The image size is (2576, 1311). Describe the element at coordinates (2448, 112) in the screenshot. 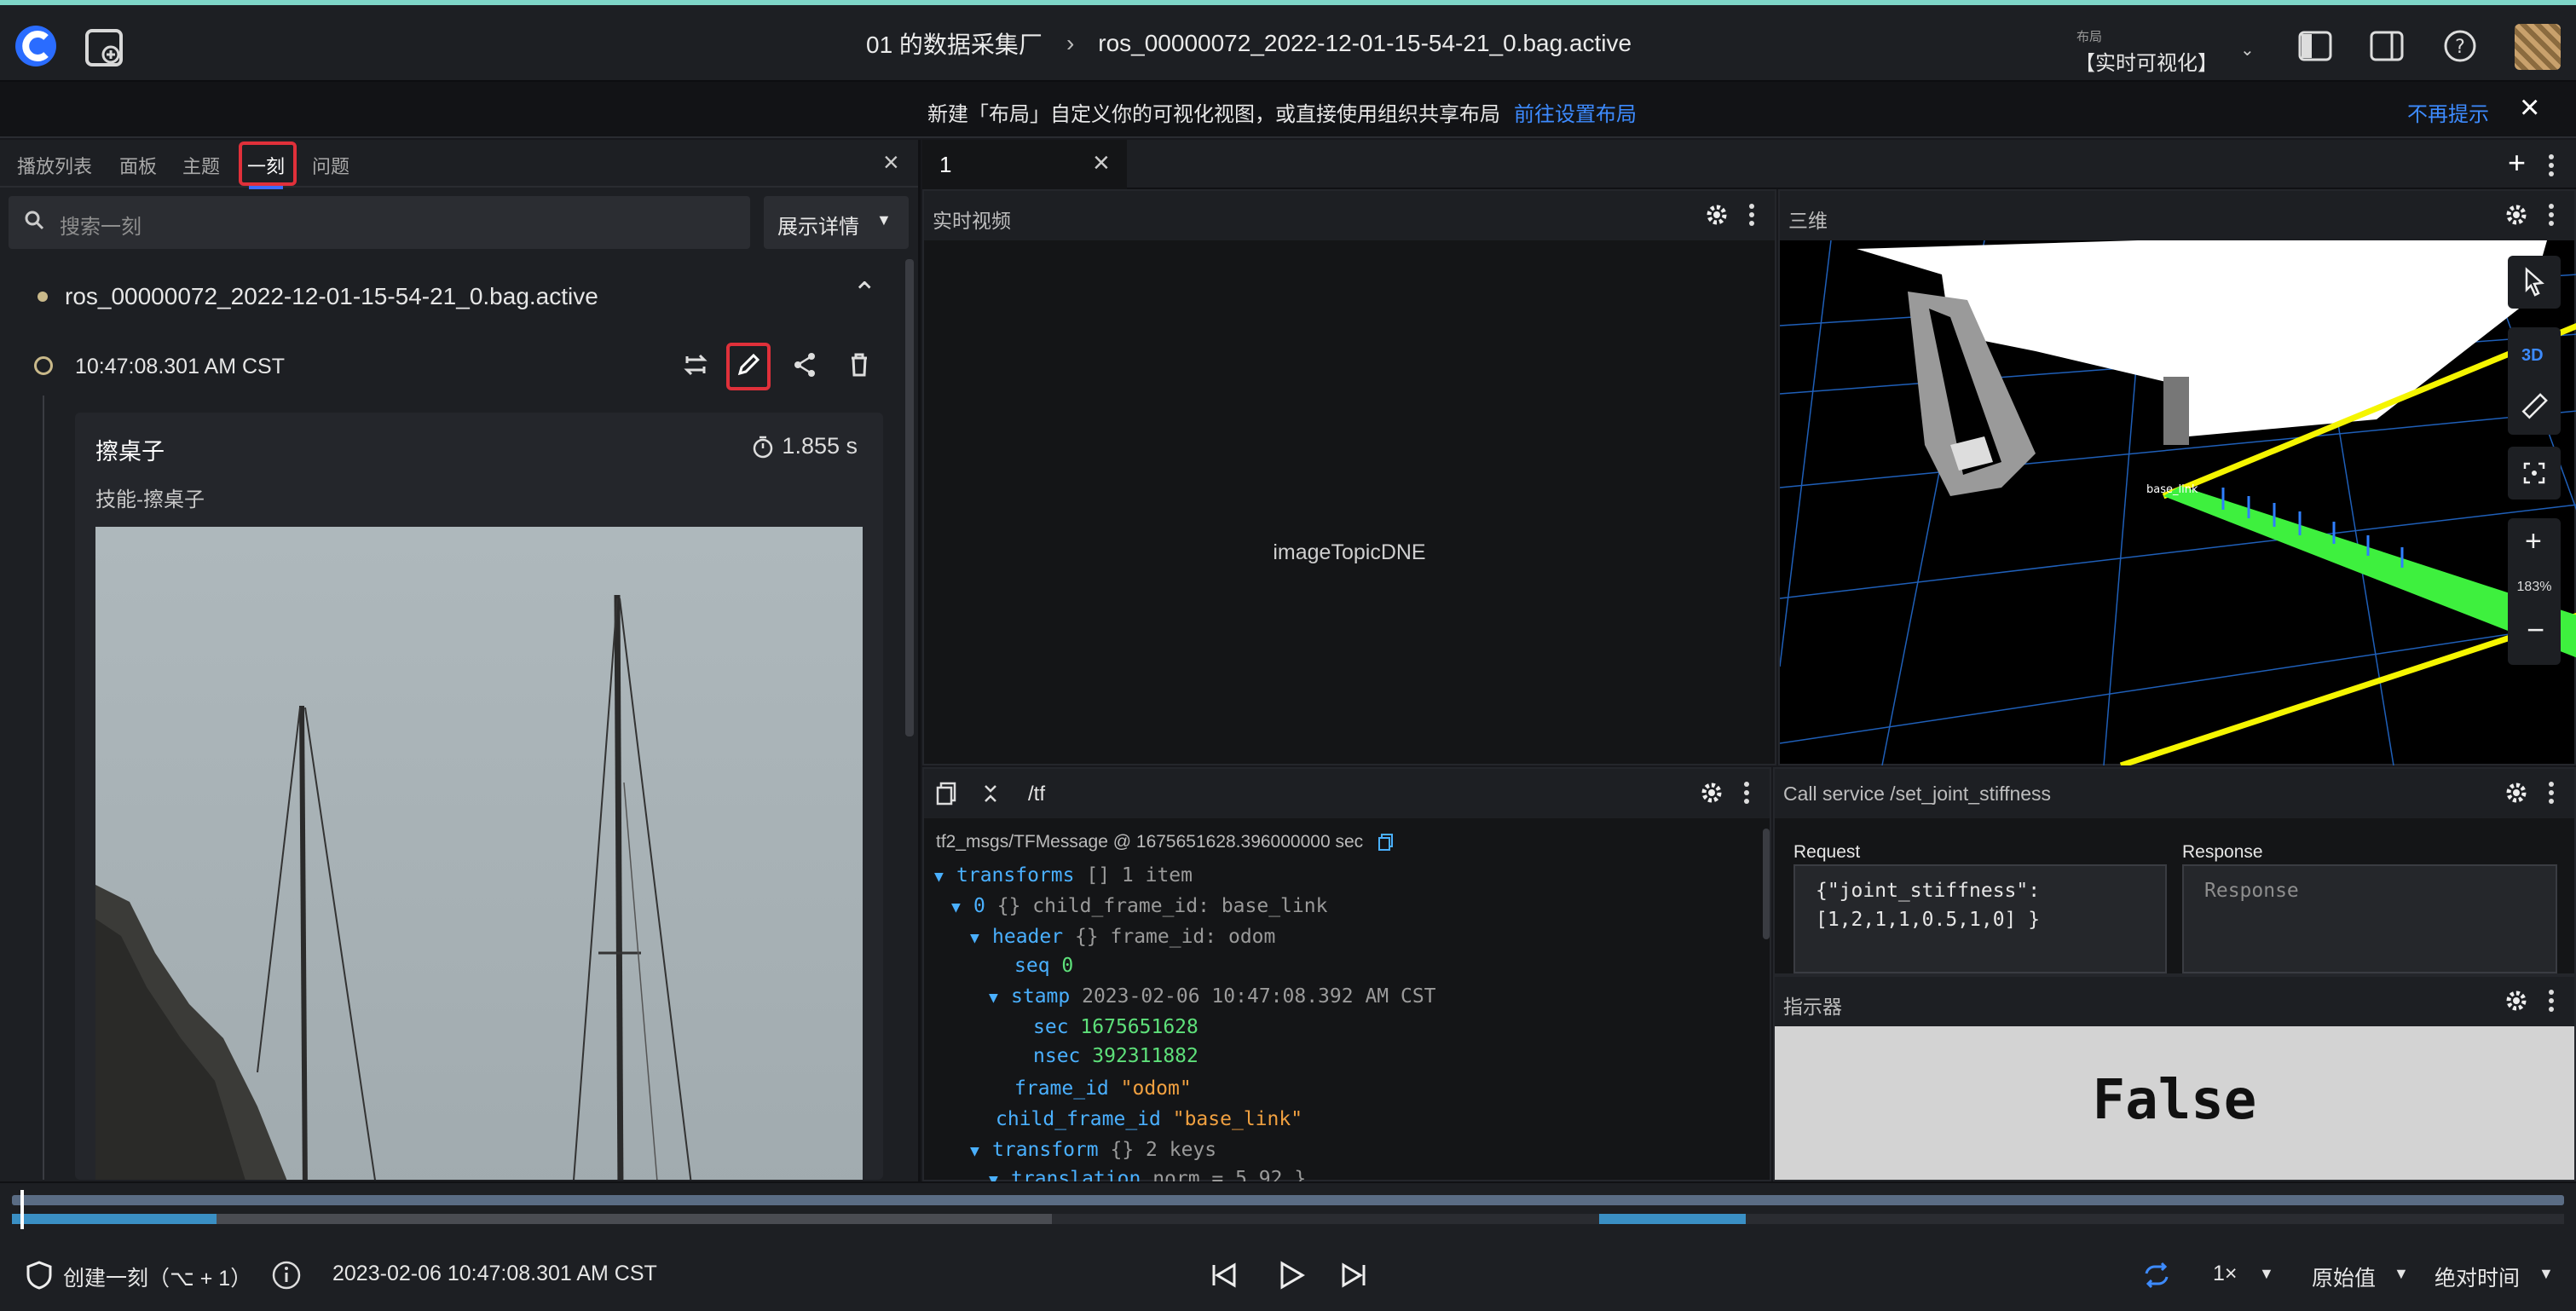

I see `dont-show-again-link: 不再提示` at that location.